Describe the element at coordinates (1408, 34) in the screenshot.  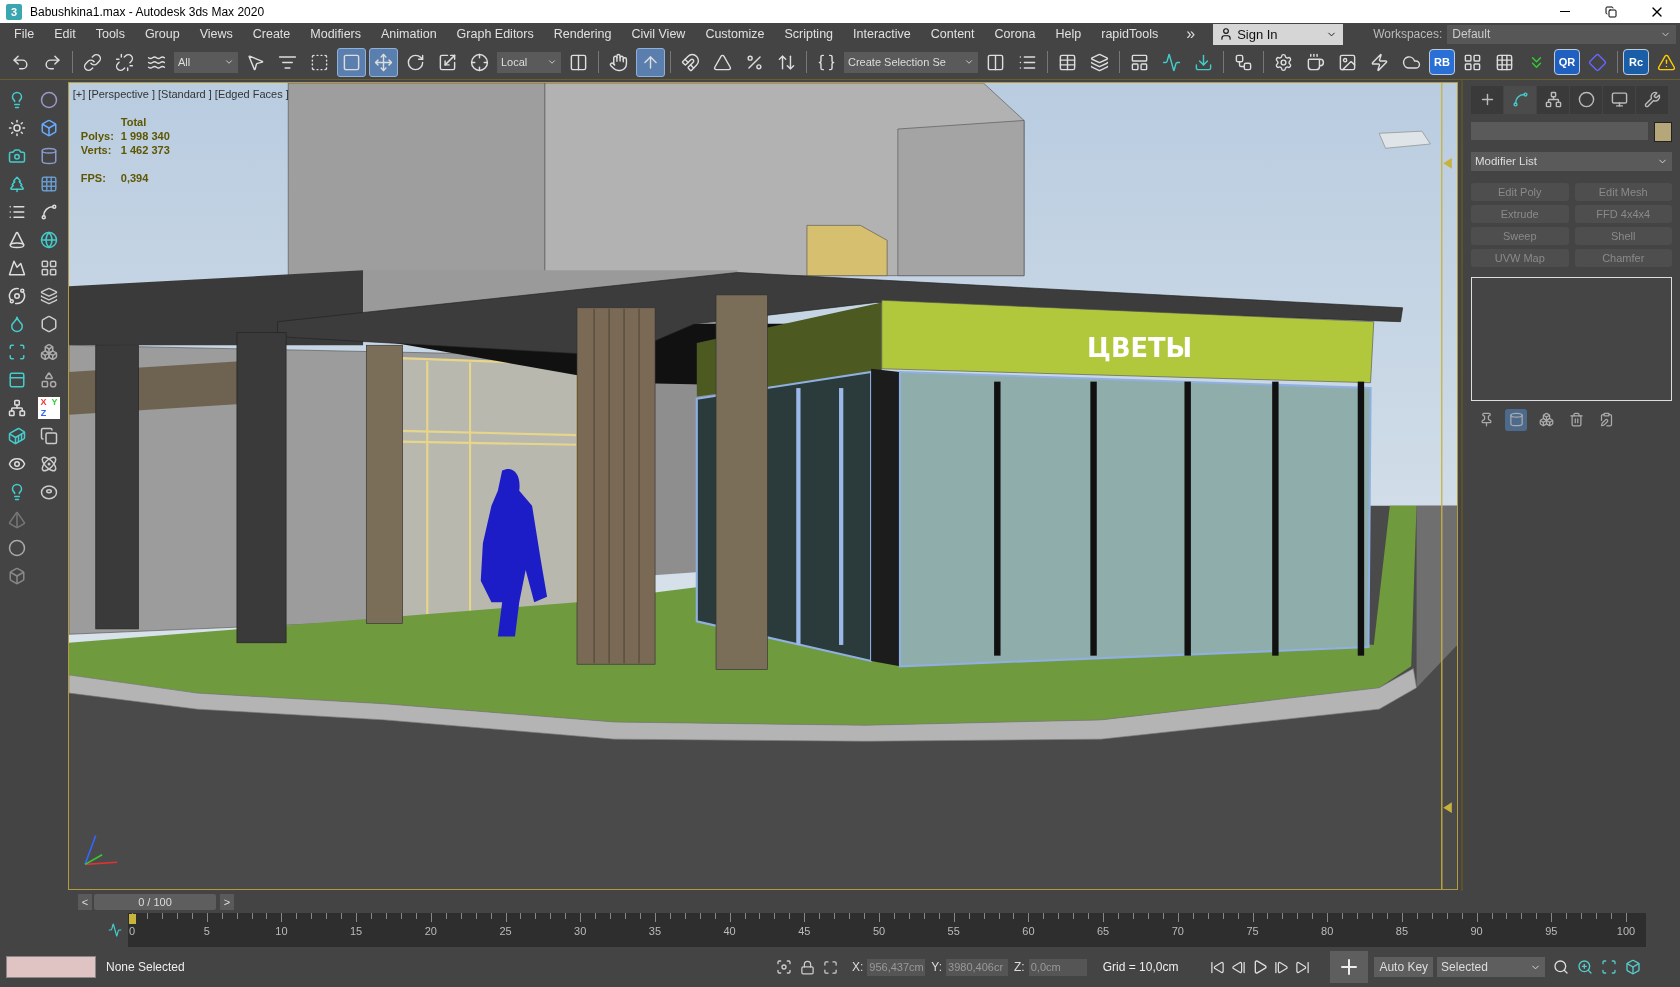
I see `workspaces-label: Workspaces:` at that location.